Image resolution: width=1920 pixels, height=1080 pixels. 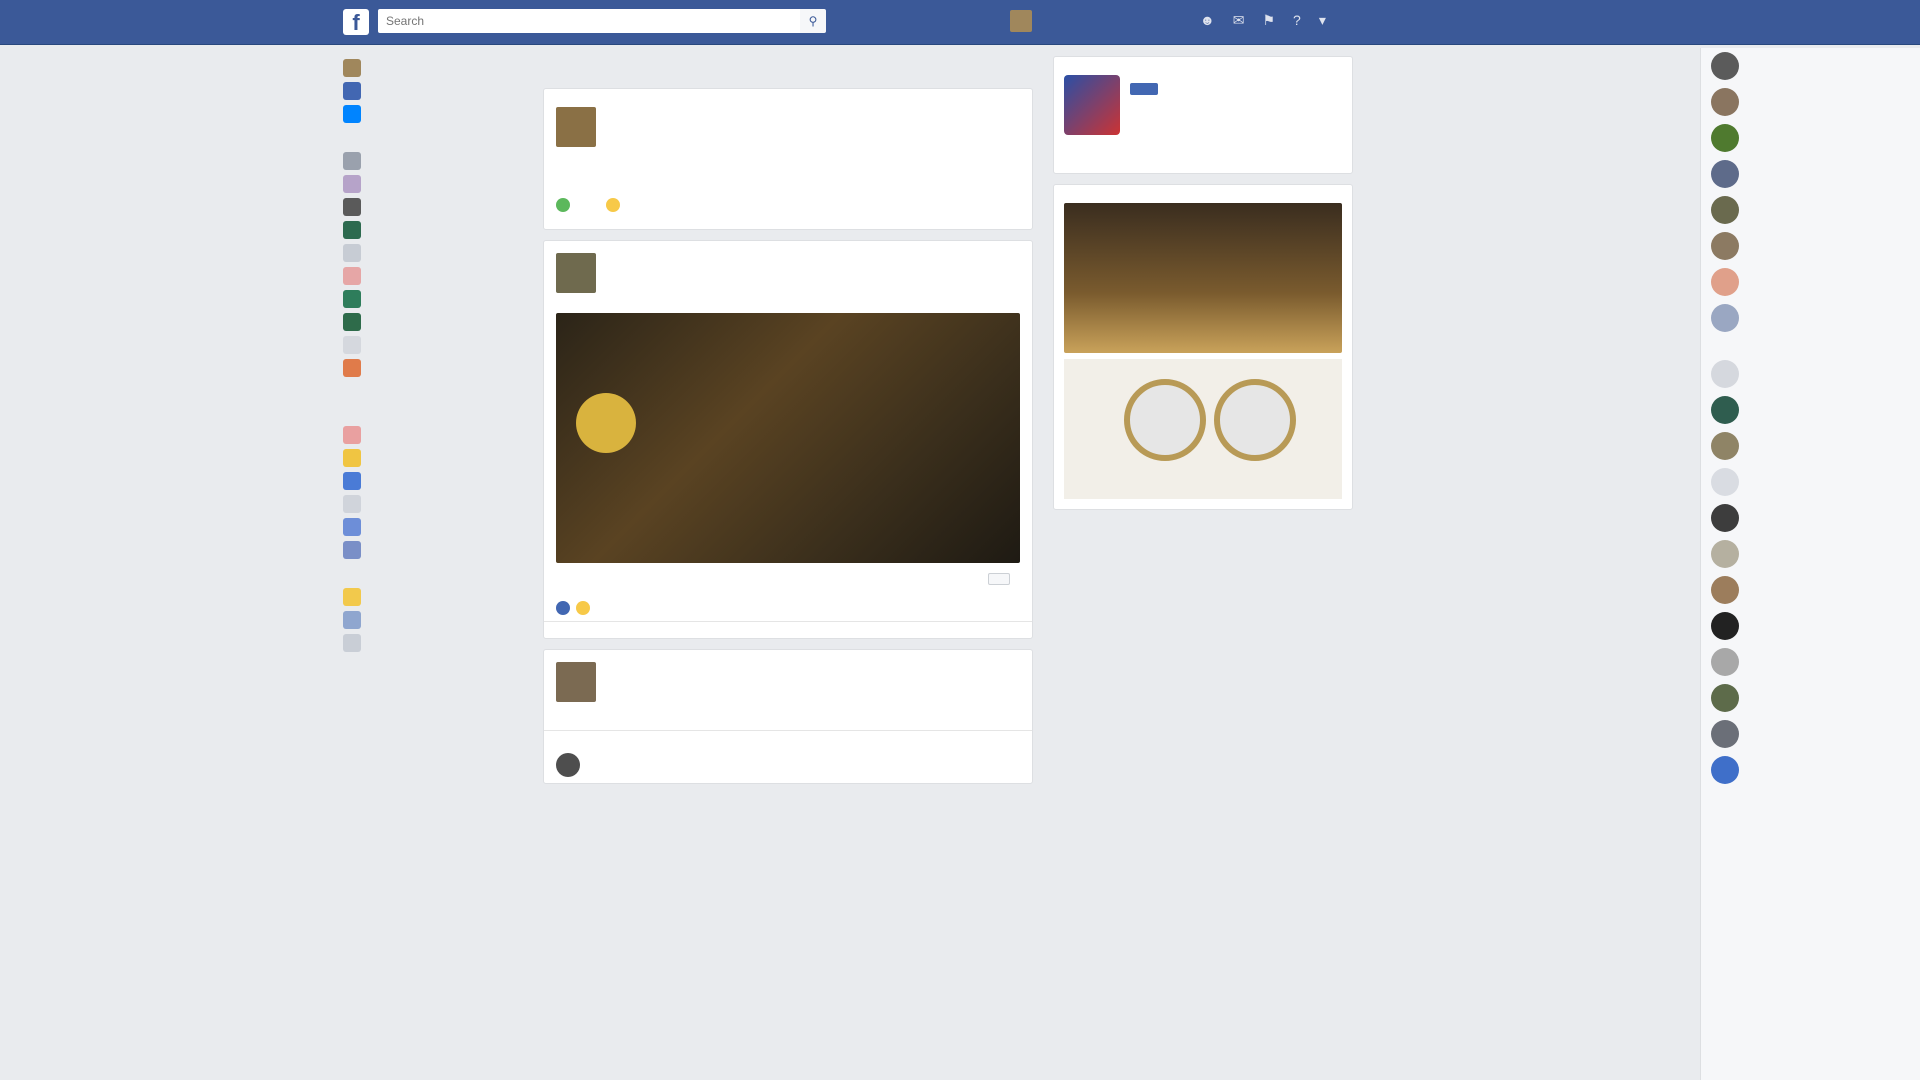 What do you see at coordinates (563, 204) in the screenshot?
I see `photo-icon` at bounding box center [563, 204].